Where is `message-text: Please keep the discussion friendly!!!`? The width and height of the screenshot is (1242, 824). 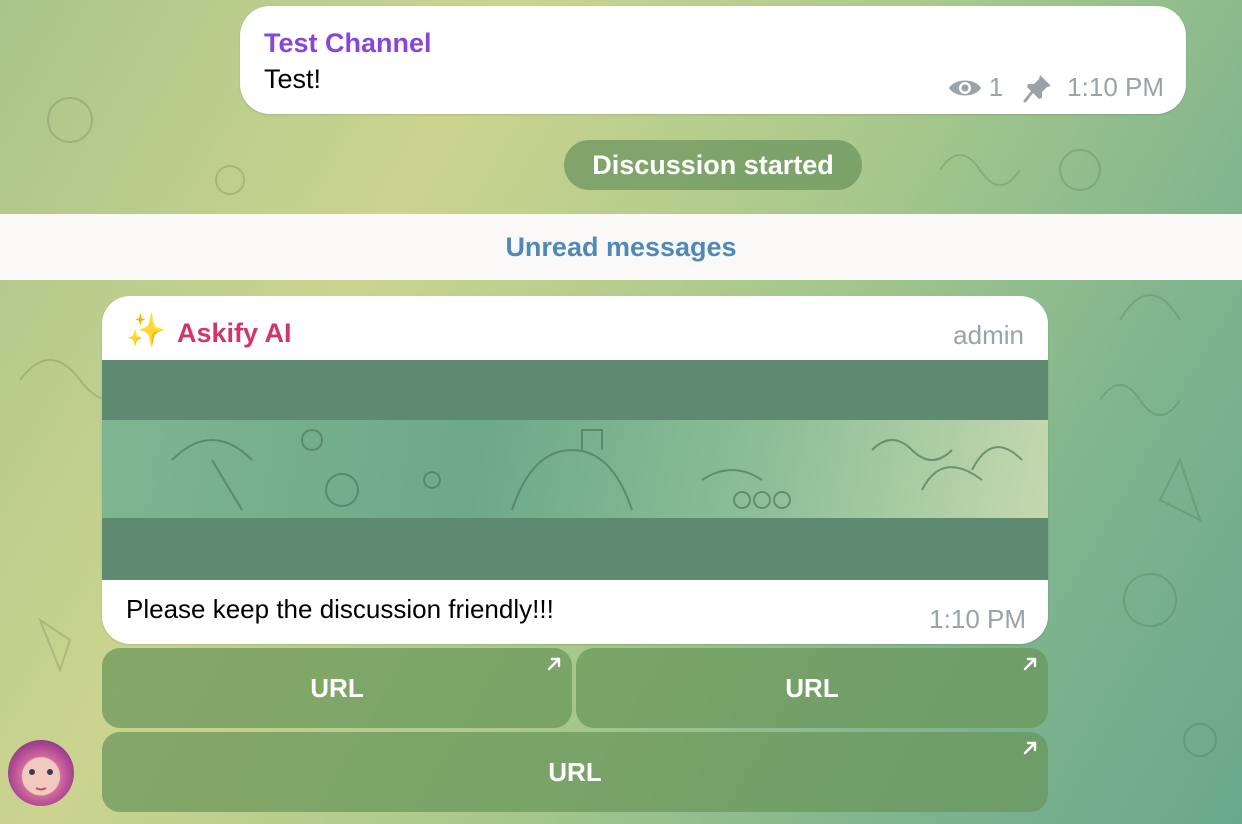
message-text: Please keep the discussion friendly!!! is located at coordinates (340, 609).